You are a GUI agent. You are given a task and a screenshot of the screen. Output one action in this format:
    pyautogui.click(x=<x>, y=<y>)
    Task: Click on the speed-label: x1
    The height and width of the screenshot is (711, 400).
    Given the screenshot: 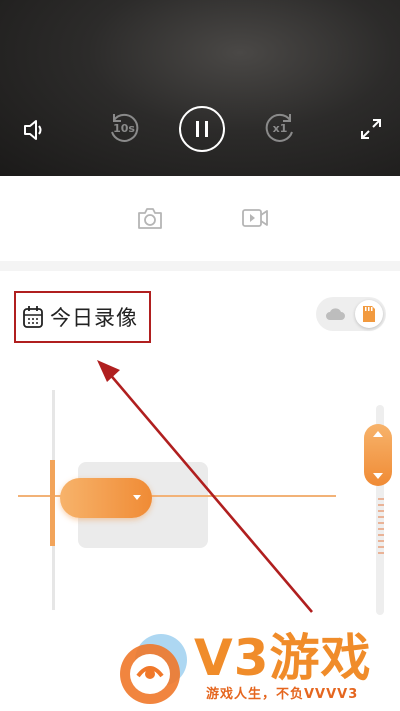 What is the action you would take?
    pyautogui.click(x=280, y=128)
    